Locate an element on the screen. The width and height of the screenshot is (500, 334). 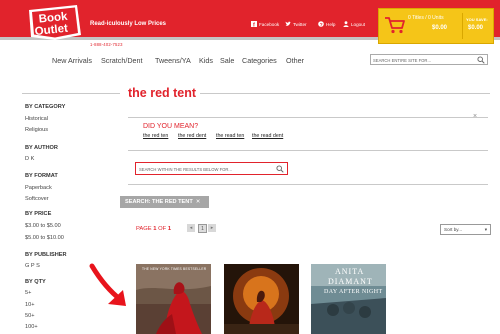
filter-heading-format: BY FORMAT is located at coordinates (41, 176).